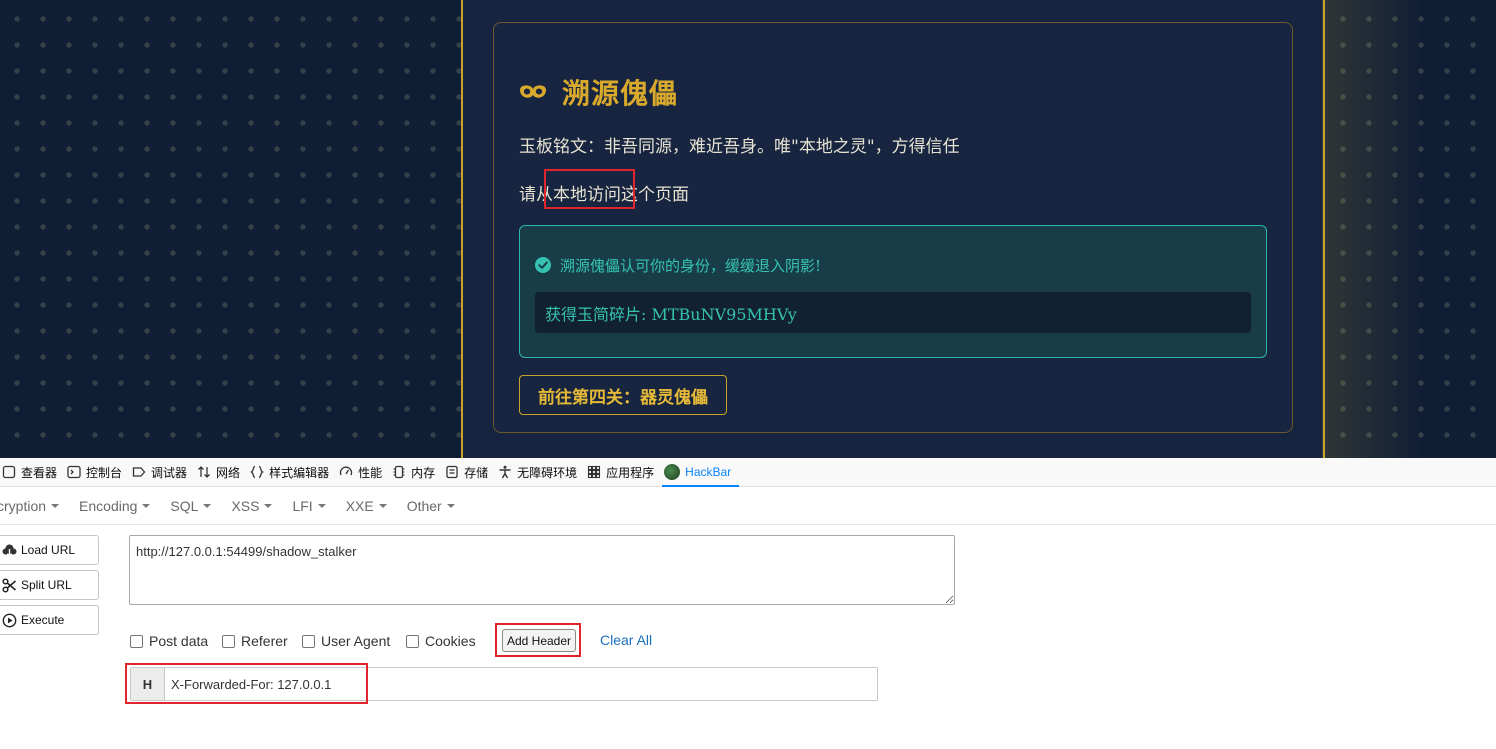 The height and width of the screenshot is (749, 1496). I want to click on option-label: Cookies, so click(450, 641).